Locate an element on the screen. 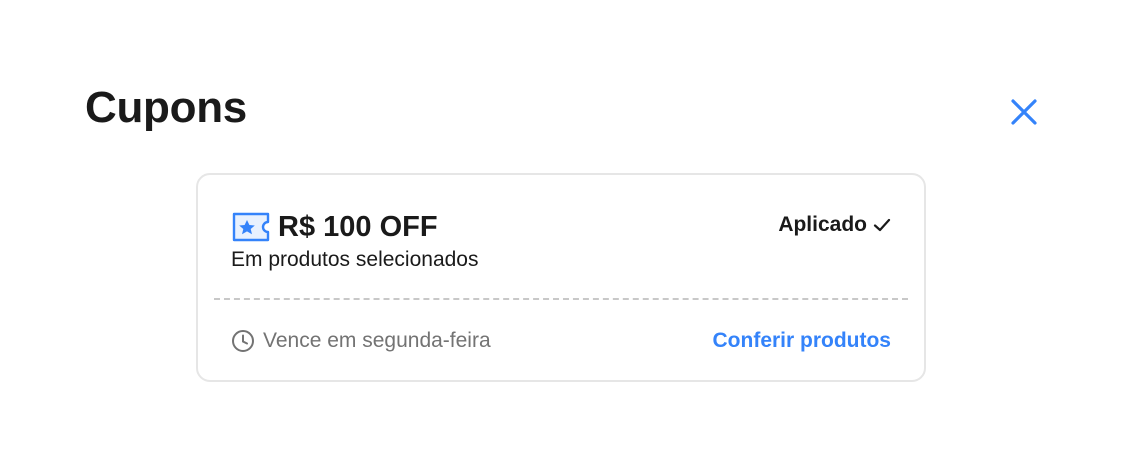  coupon-amount: R$ 100 OFF is located at coordinates (358, 227).